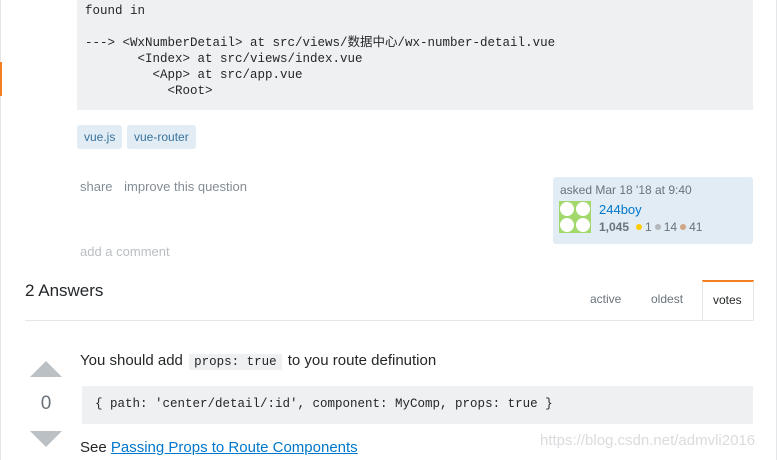 The image size is (777, 460). What do you see at coordinates (161, 137) in the screenshot?
I see `tag-vue-router: vue-router` at bounding box center [161, 137].